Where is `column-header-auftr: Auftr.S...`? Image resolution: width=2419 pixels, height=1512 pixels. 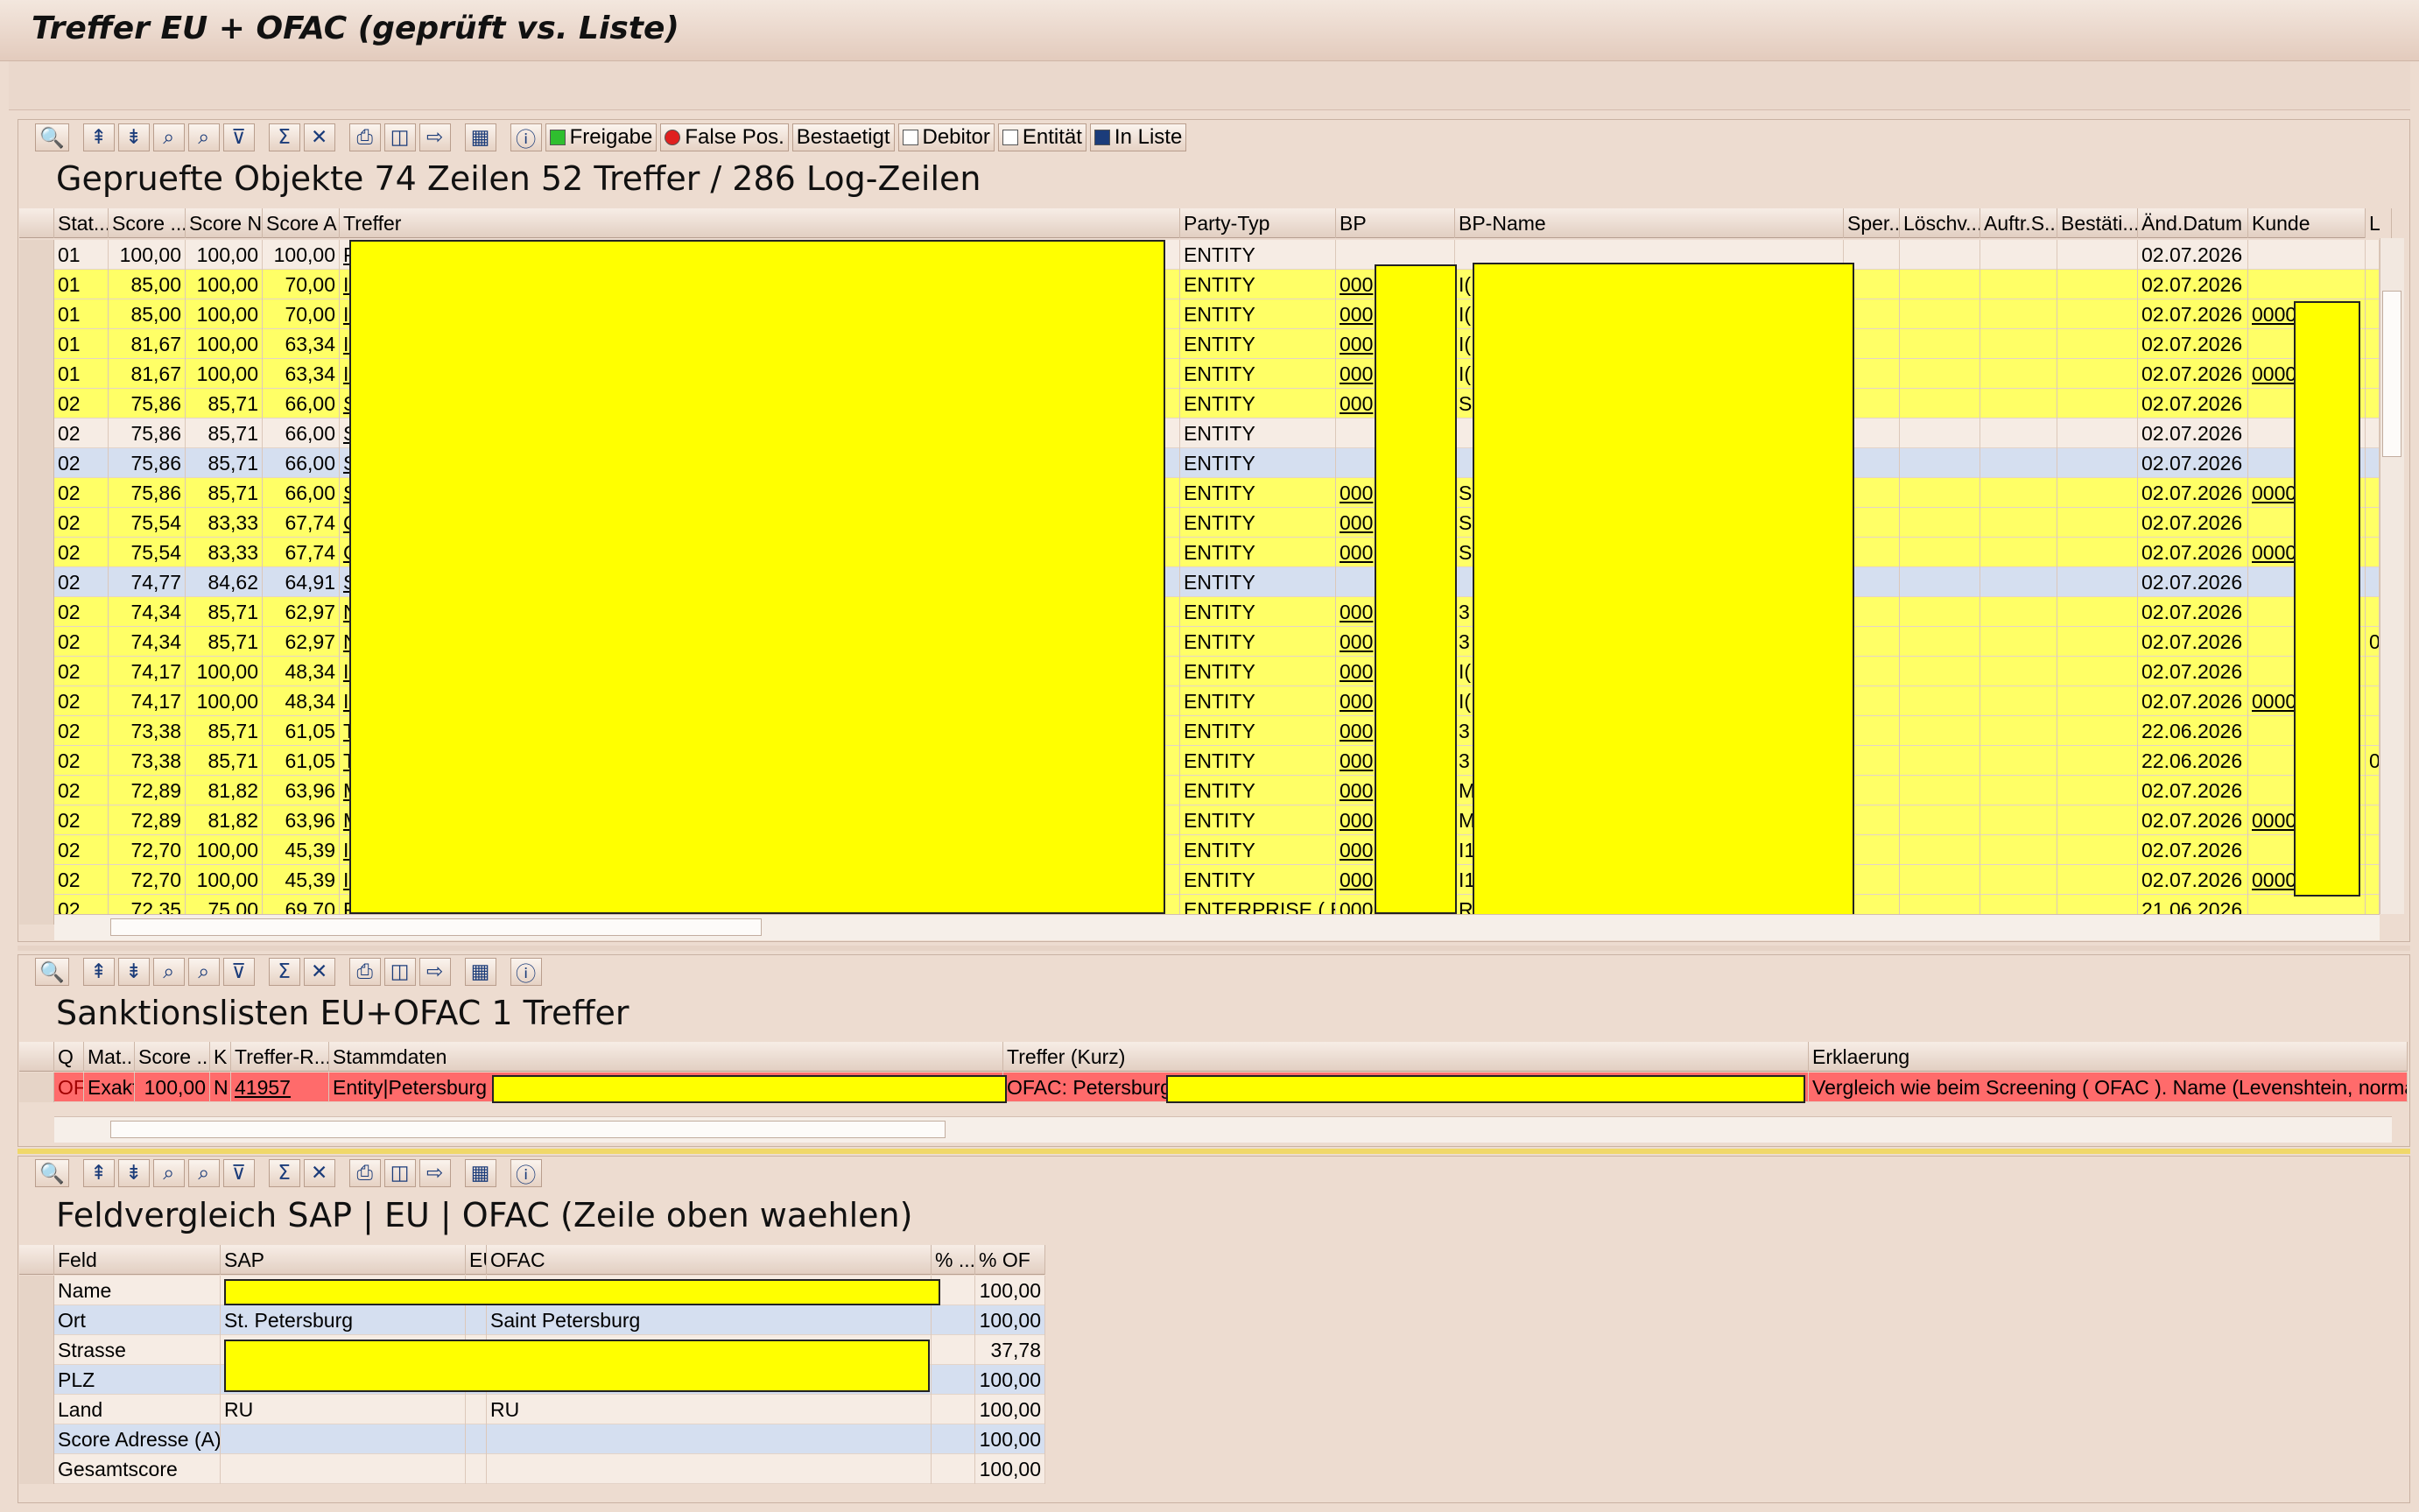
column-header-auftr: Auftr.S... is located at coordinates (2018, 223).